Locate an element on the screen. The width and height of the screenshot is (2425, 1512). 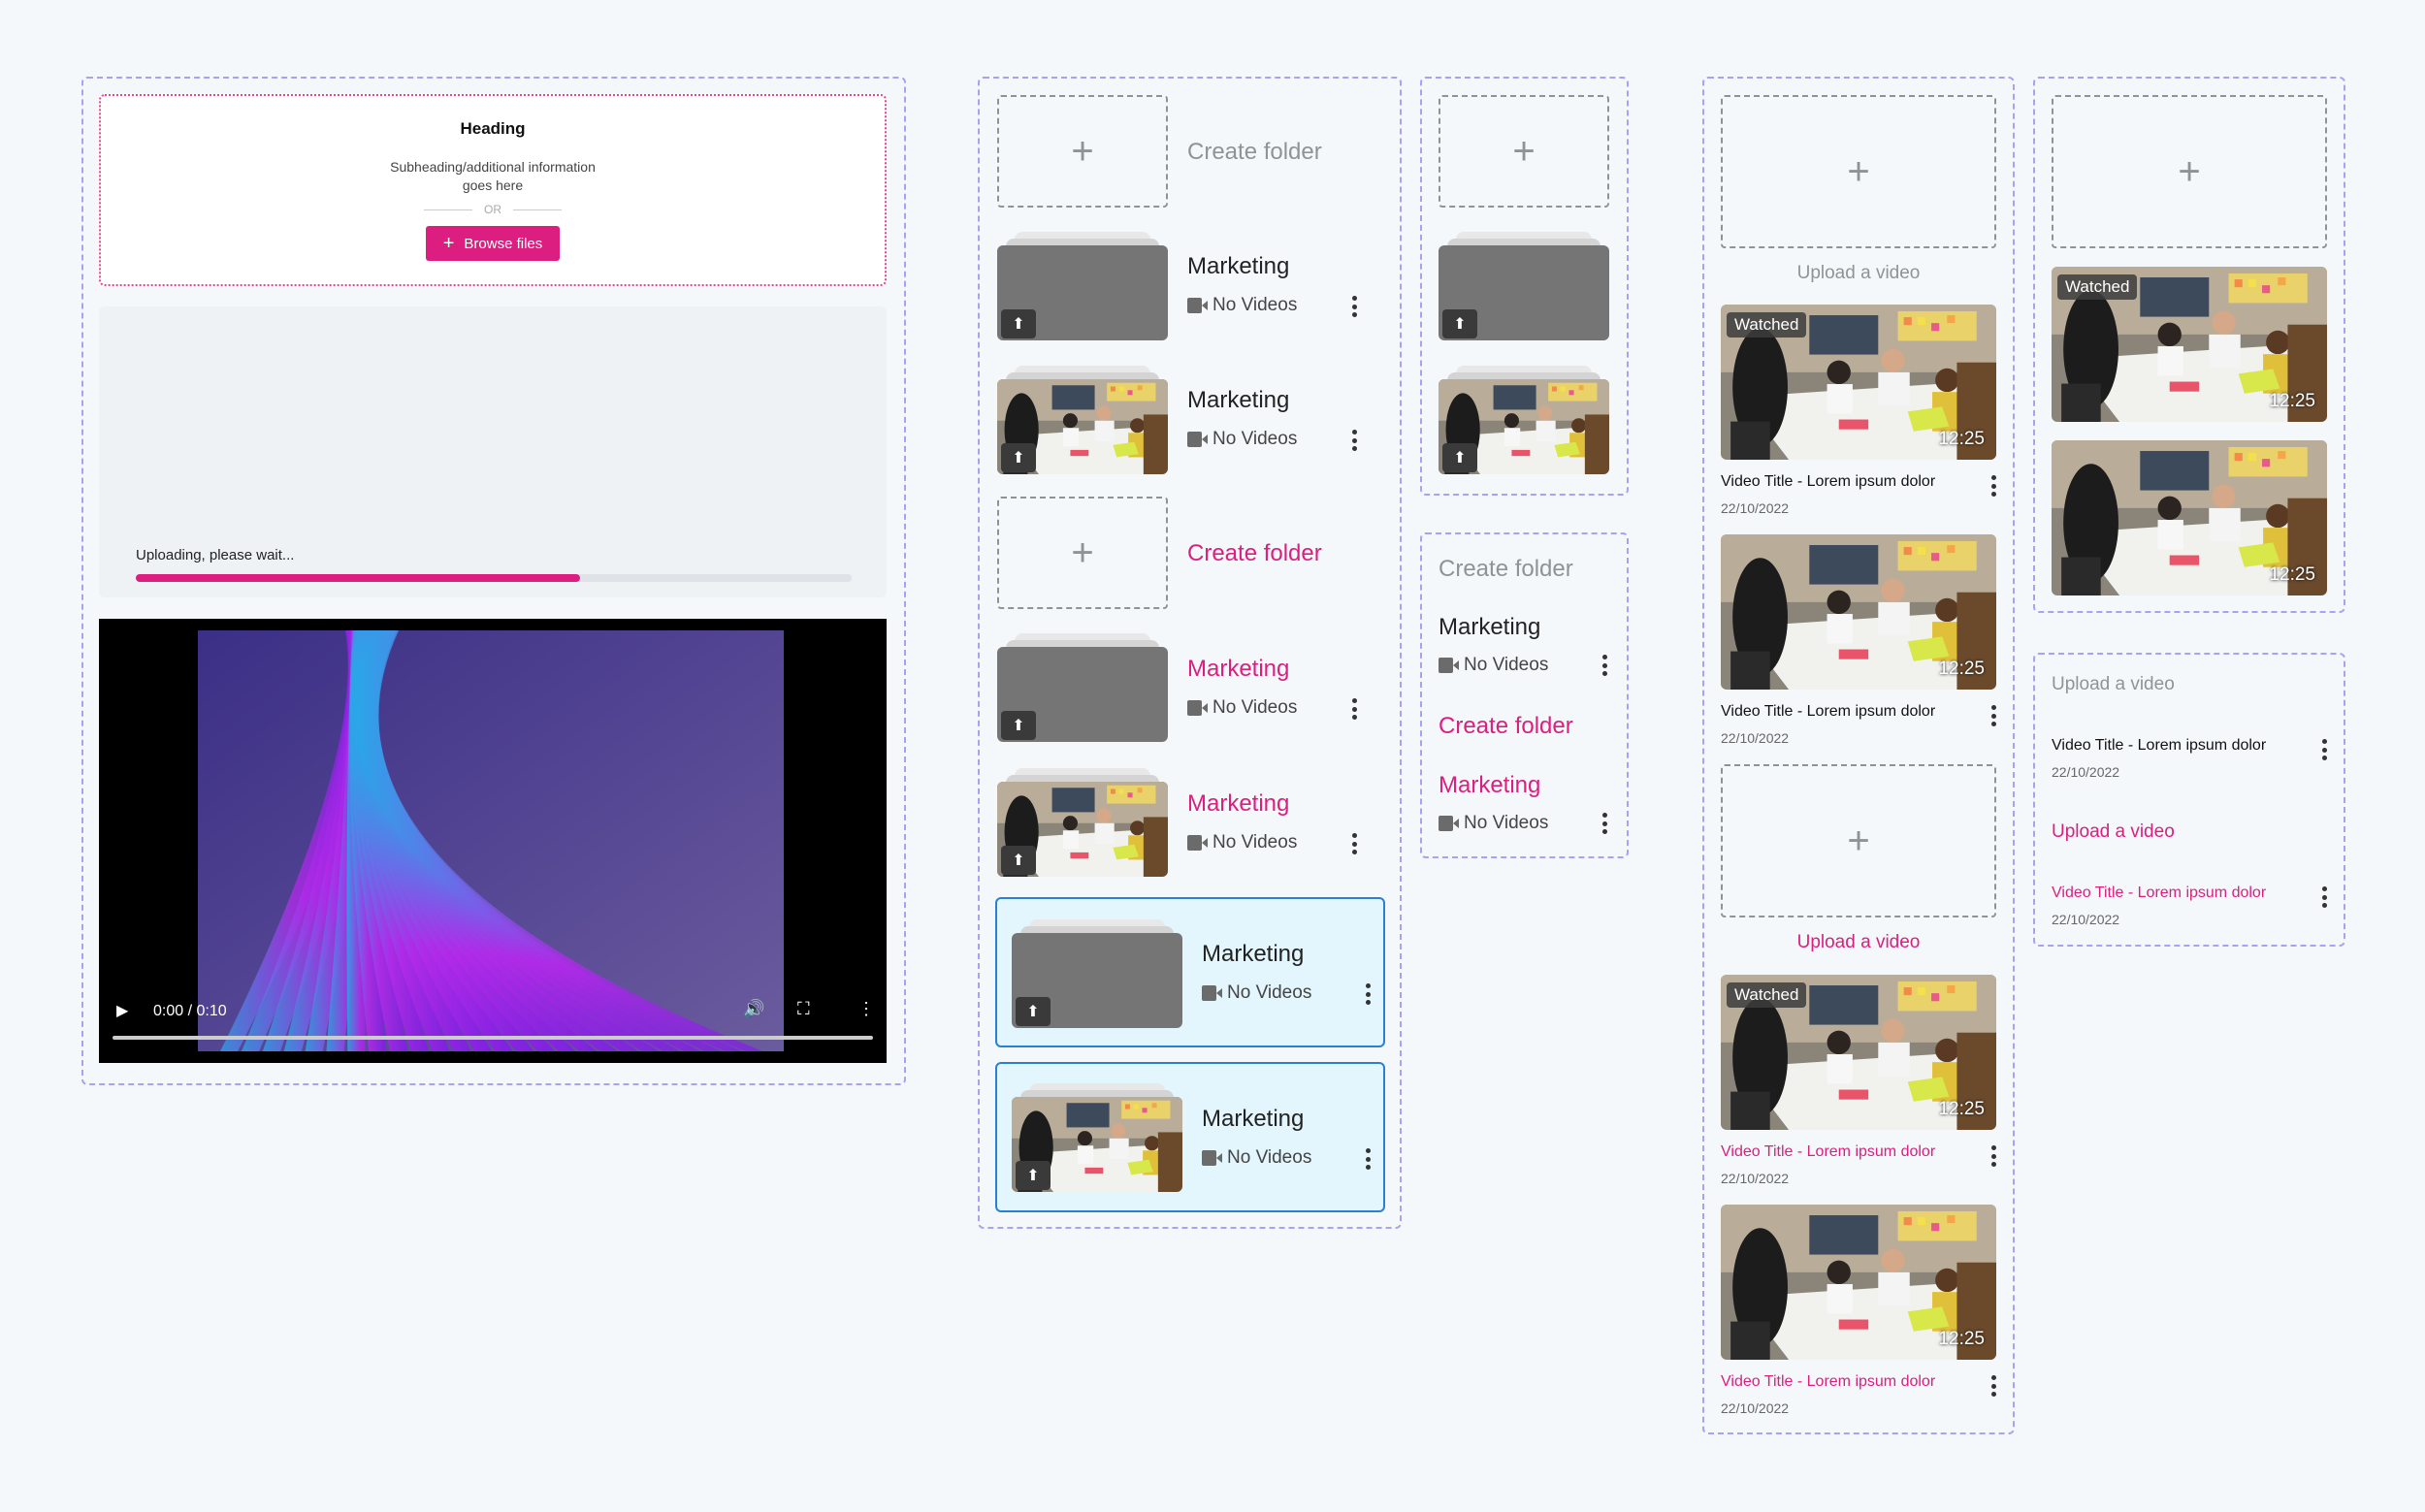
video-player: ▶ 0:00 / 0:10 🔊 ⛶ ⋮ is located at coordinates (493, 841).